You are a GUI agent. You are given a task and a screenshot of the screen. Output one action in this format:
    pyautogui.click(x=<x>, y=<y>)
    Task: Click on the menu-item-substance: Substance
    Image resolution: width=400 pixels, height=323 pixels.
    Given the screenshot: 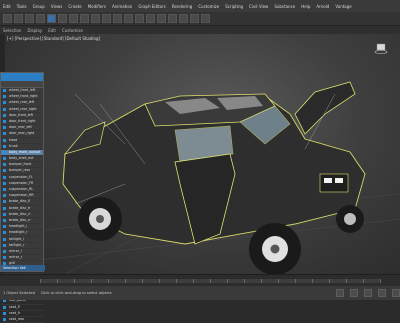 What is the action you would take?
    pyautogui.click(x=284, y=6)
    